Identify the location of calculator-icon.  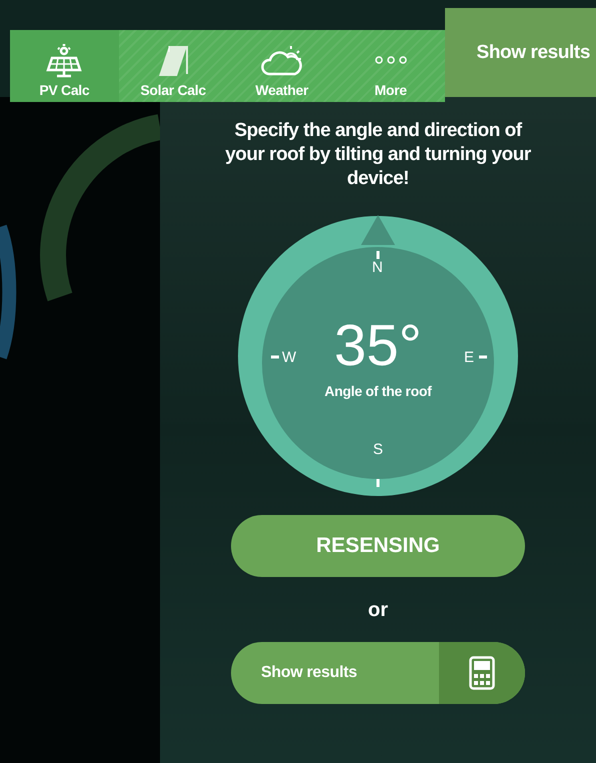
(482, 673).